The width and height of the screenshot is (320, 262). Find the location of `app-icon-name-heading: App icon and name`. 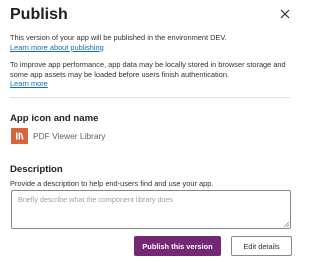

app-icon-name-heading: App icon and name is located at coordinates (54, 118).